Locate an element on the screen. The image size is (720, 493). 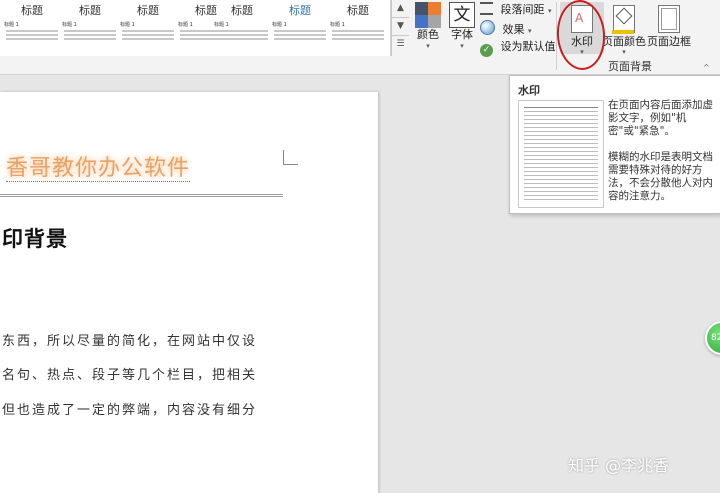
document-heading: 印背景 is located at coordinates (35, 238).